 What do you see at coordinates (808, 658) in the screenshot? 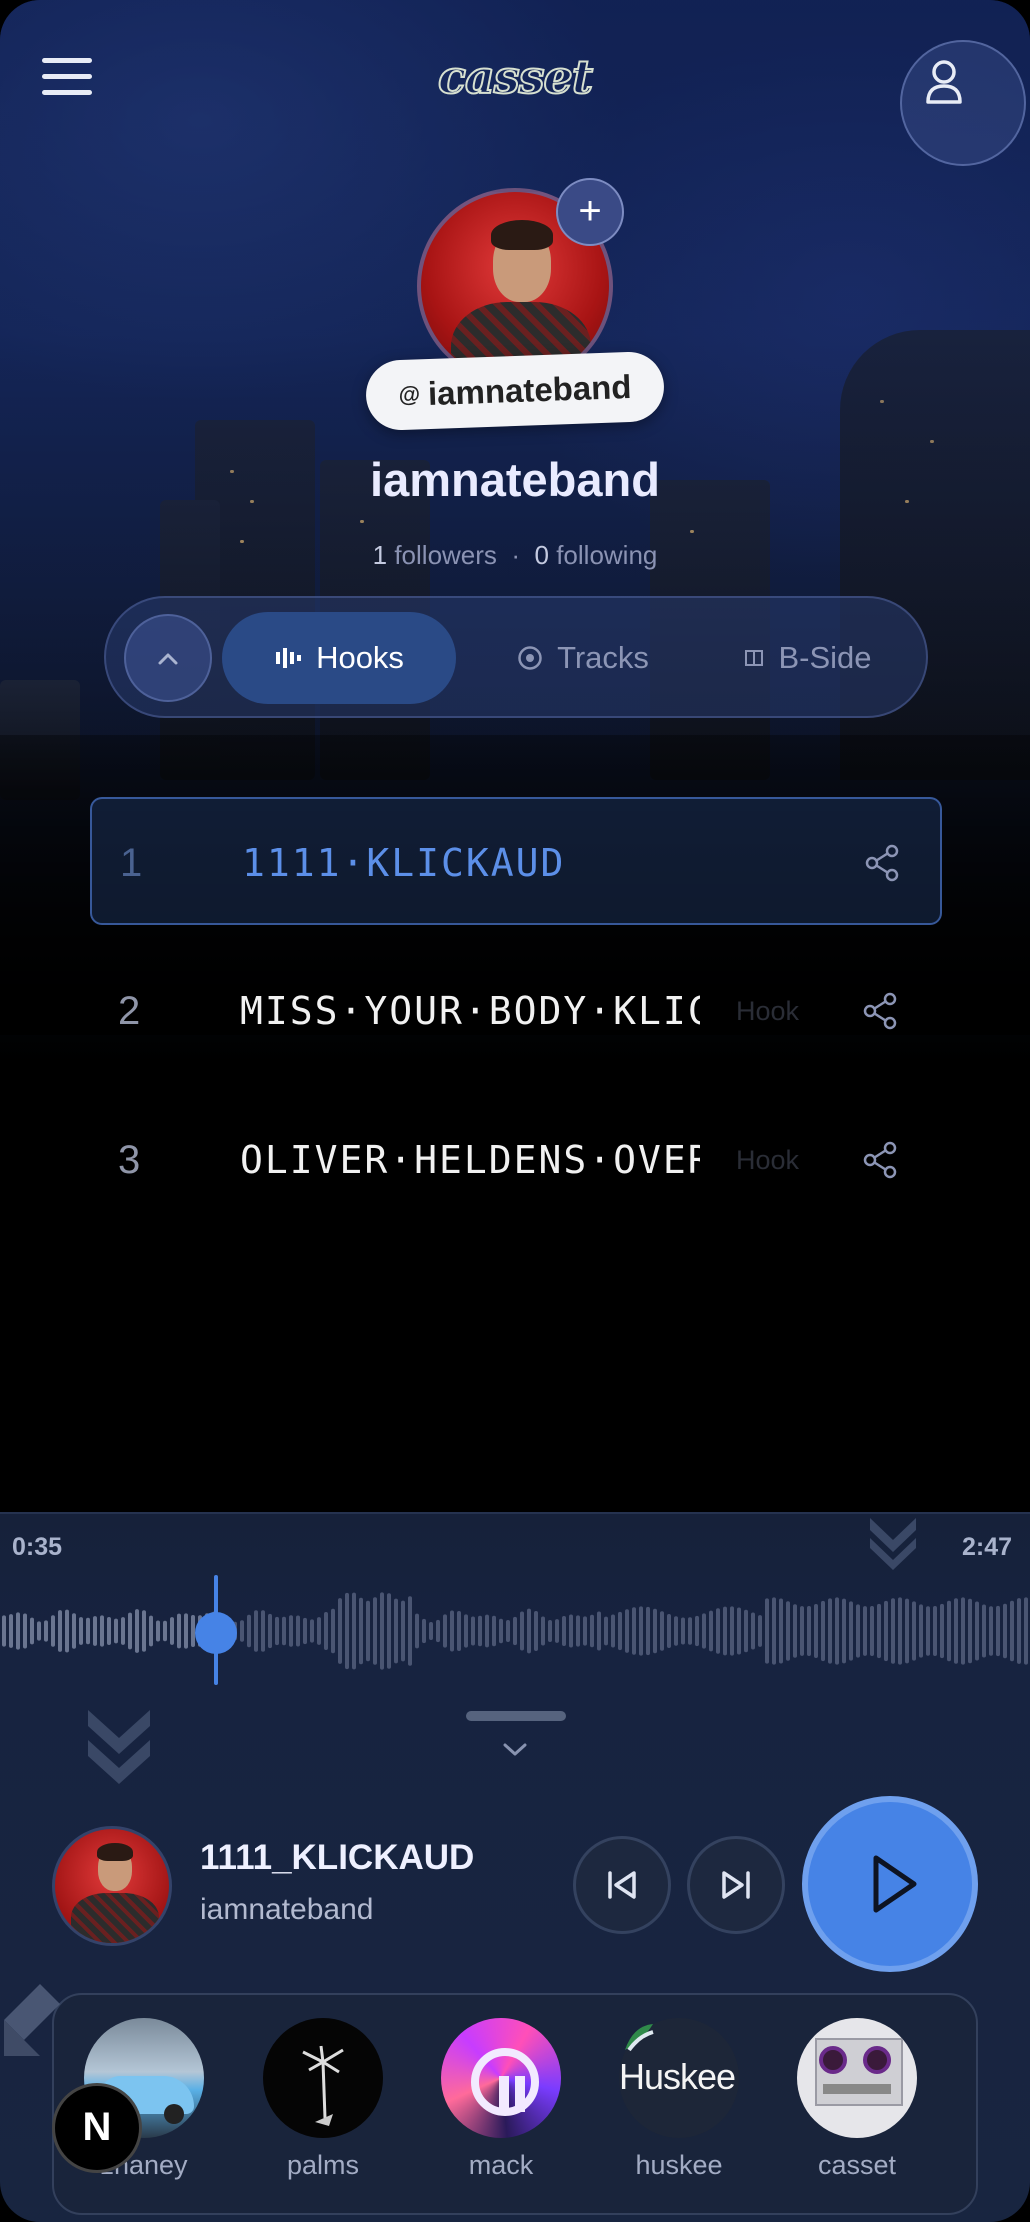
I see `tab-b-side: B-Side` at bounding box center [808, 658].